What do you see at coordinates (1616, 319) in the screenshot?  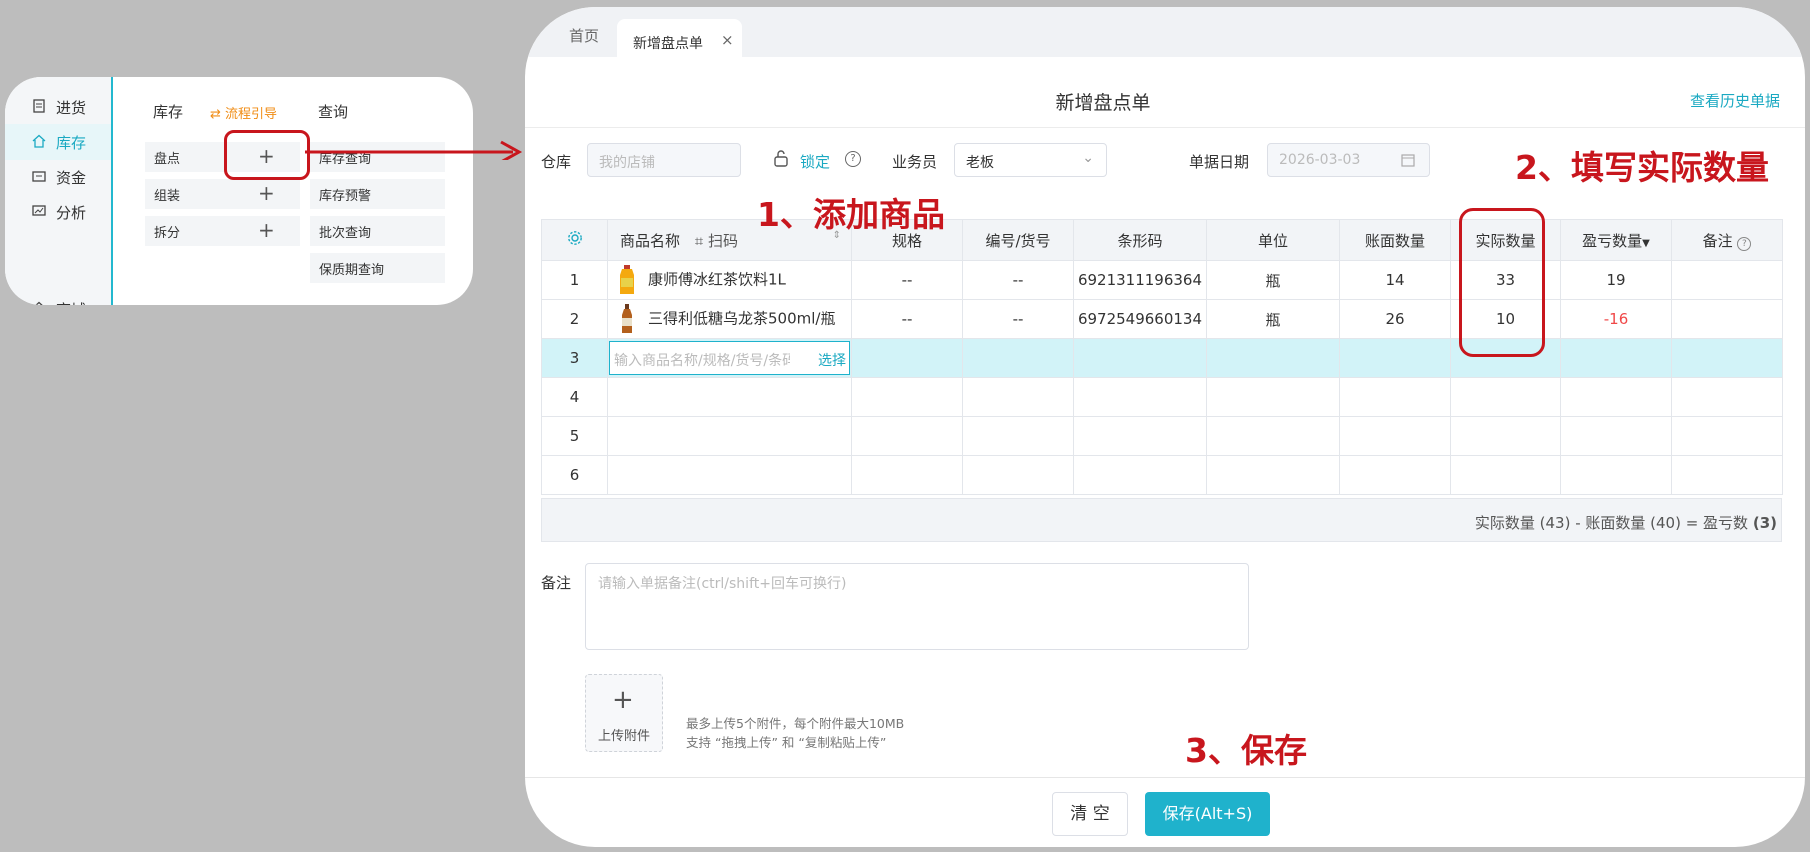 I see `diff-qty-cell: -16` at bounding box center [1616, 319].